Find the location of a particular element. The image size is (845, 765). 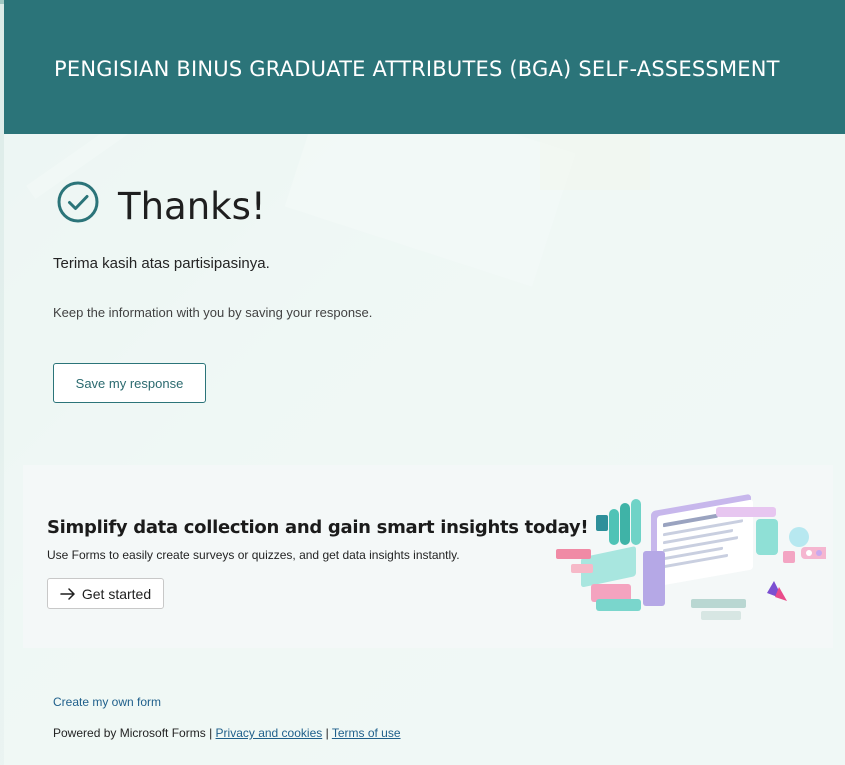

arrow-right-icon is located at coordinates (67, 593).